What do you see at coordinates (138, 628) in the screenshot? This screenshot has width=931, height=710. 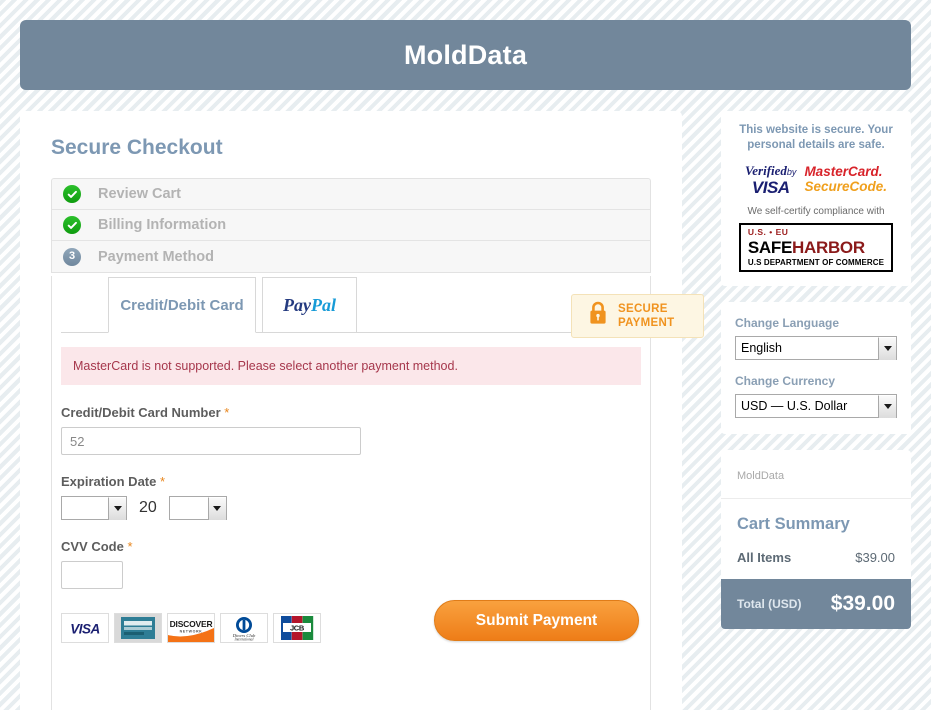 I see `american-express-logo-icon` at bounding box center [138, 628].